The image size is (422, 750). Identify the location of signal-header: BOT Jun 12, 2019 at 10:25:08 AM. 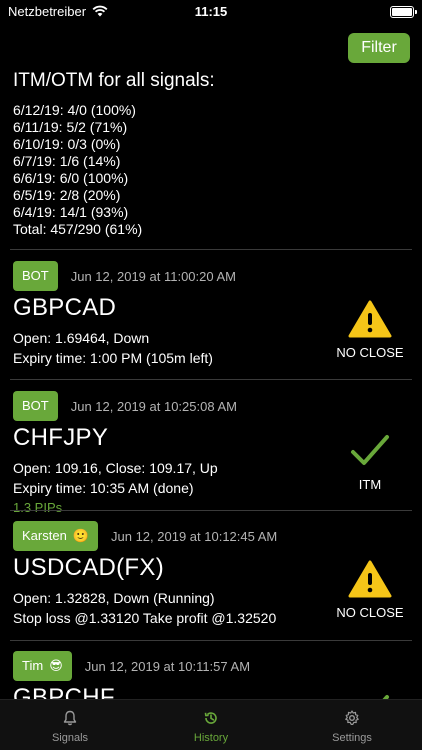
(125, 406).